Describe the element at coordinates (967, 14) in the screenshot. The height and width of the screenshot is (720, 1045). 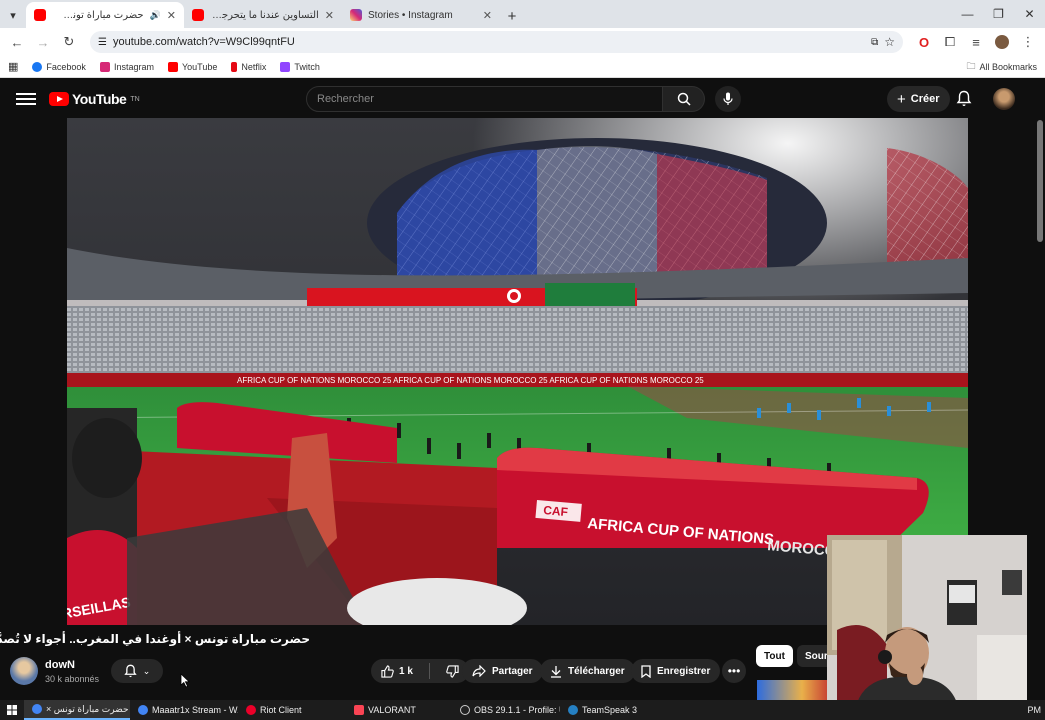
I see `minimize-icon: —` at that location.